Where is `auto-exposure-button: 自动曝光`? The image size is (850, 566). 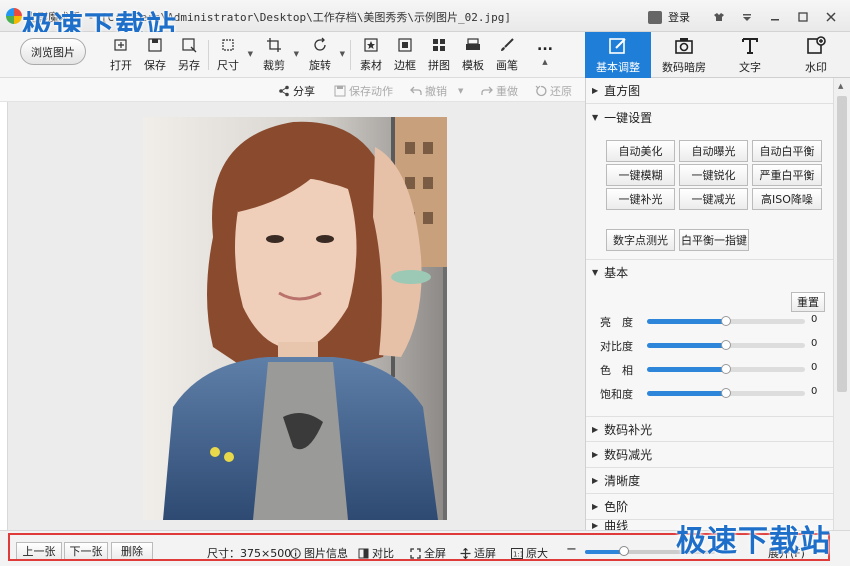
auto-exposure-button: 自动曝光 is located at coordinates (713, 151).